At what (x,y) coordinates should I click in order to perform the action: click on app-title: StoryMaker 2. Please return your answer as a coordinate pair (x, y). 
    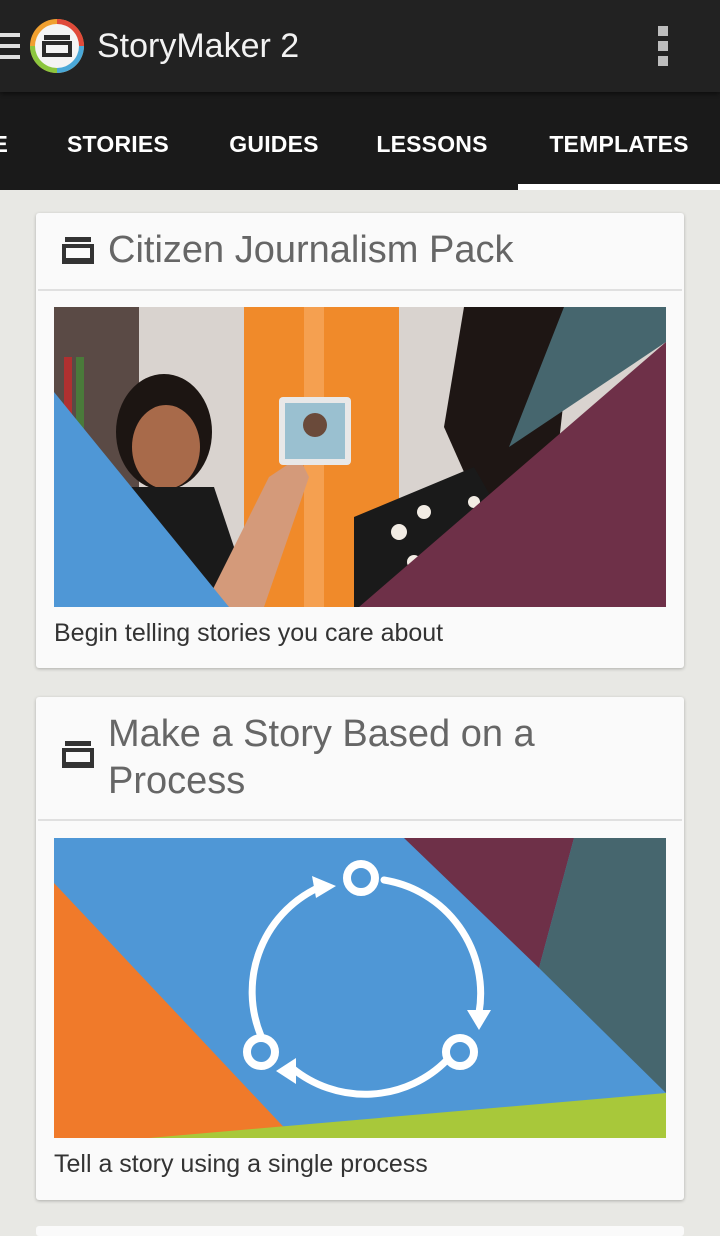
    Looking at the image, I should click on (198, 46).